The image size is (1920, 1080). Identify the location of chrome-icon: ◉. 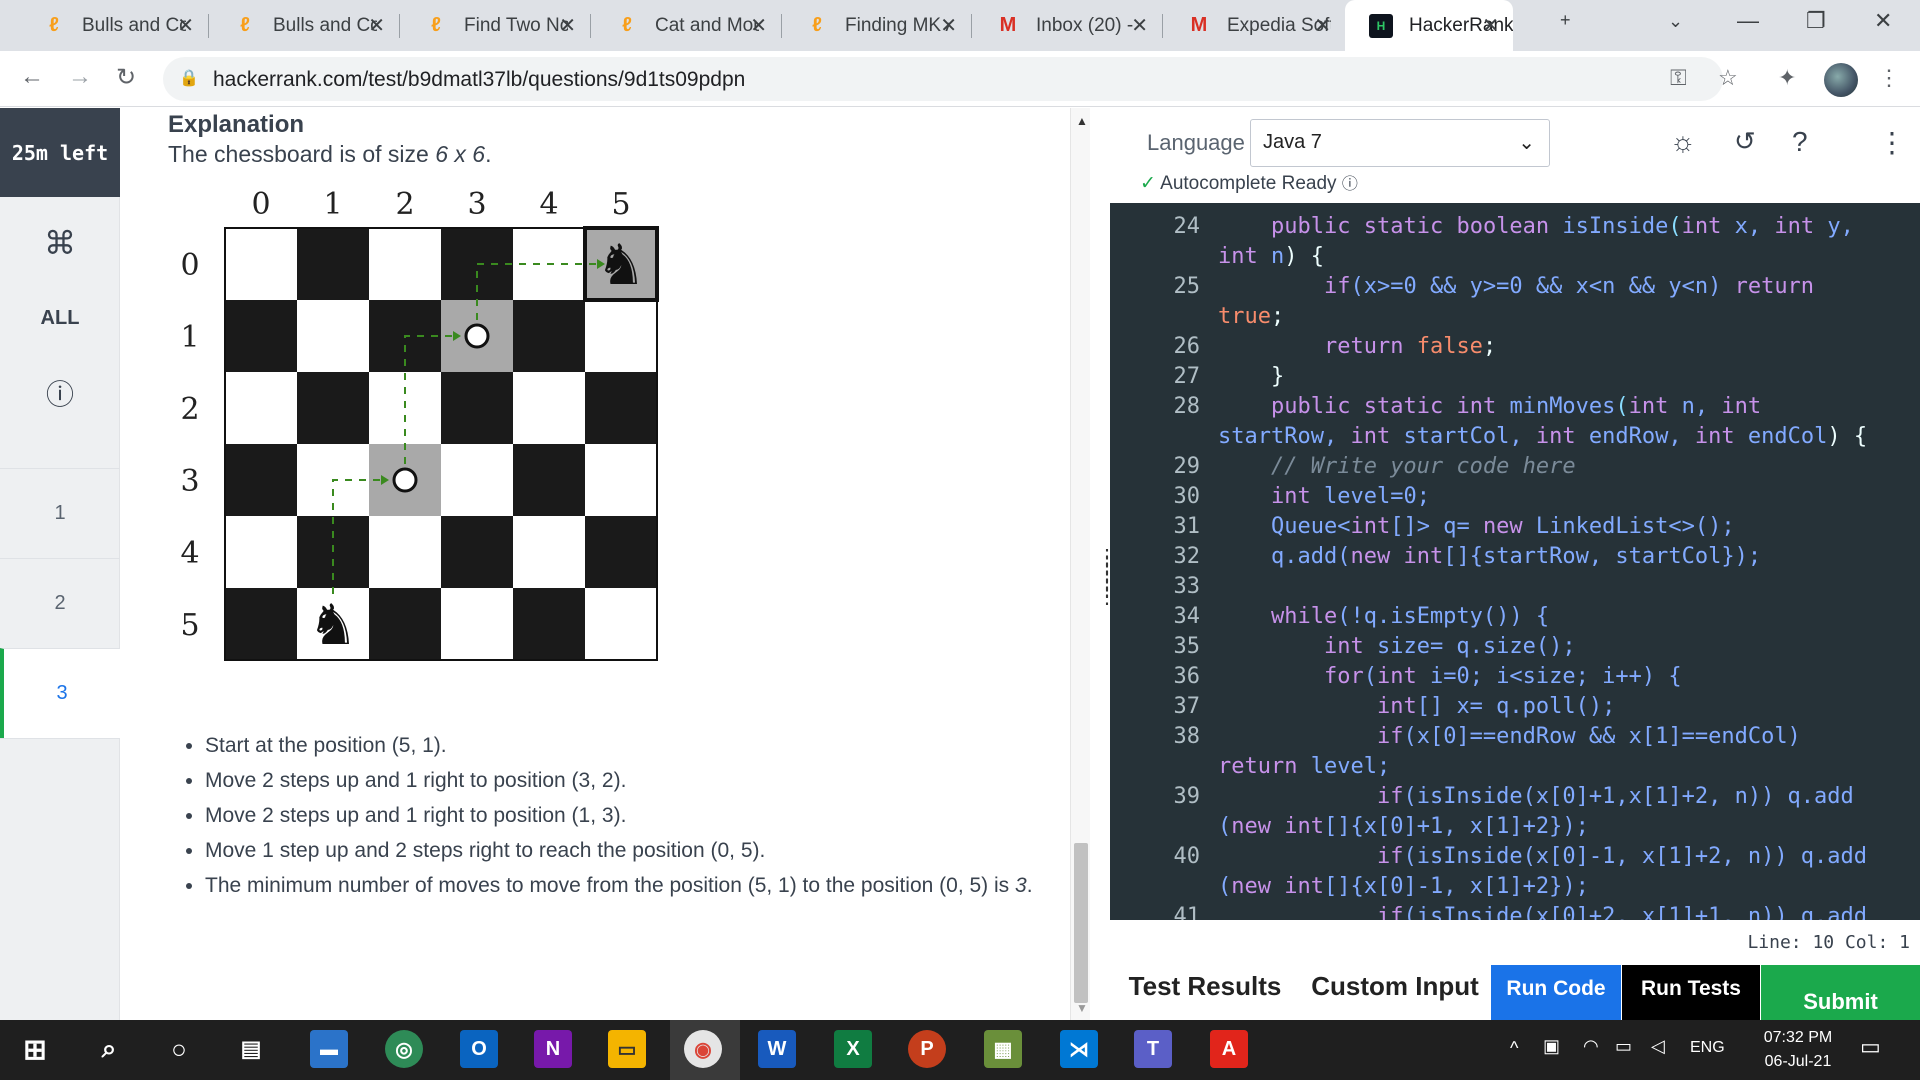
(703, 1049).